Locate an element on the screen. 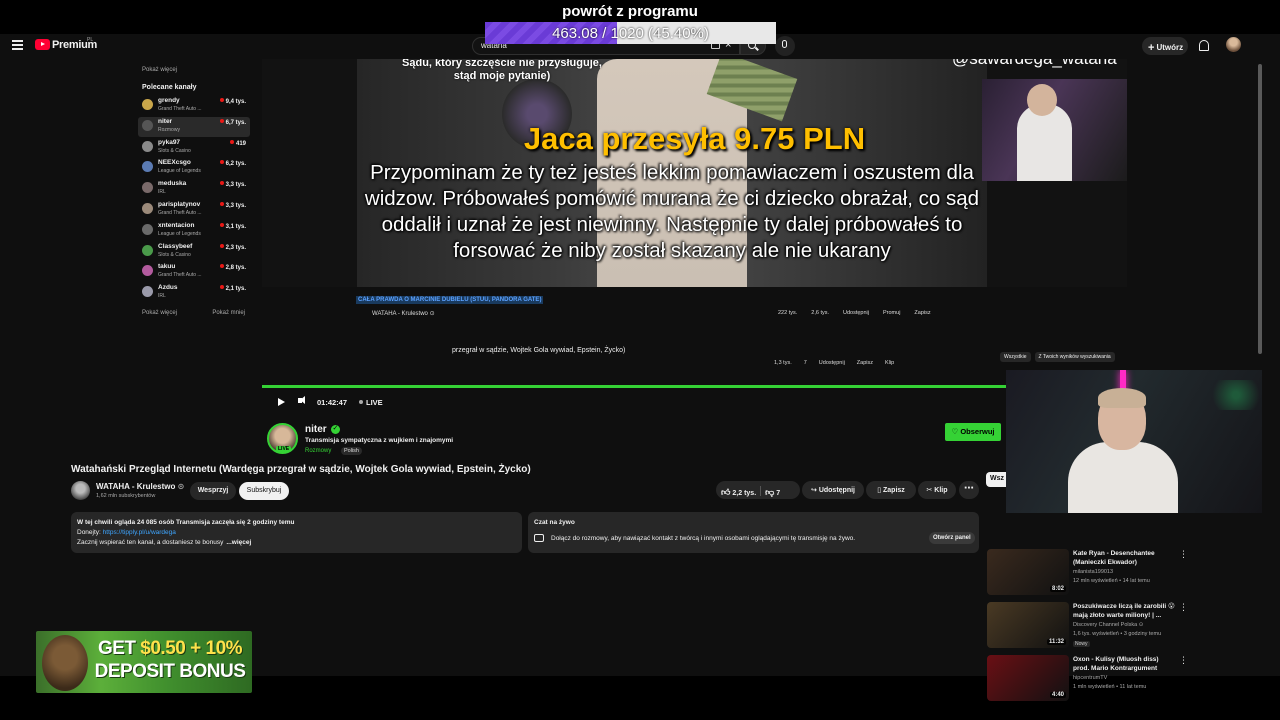 Image resolution: width=1280 pixels, height=720 pixels. description-more-link: ...więcej is located at coordinates (238, 542).